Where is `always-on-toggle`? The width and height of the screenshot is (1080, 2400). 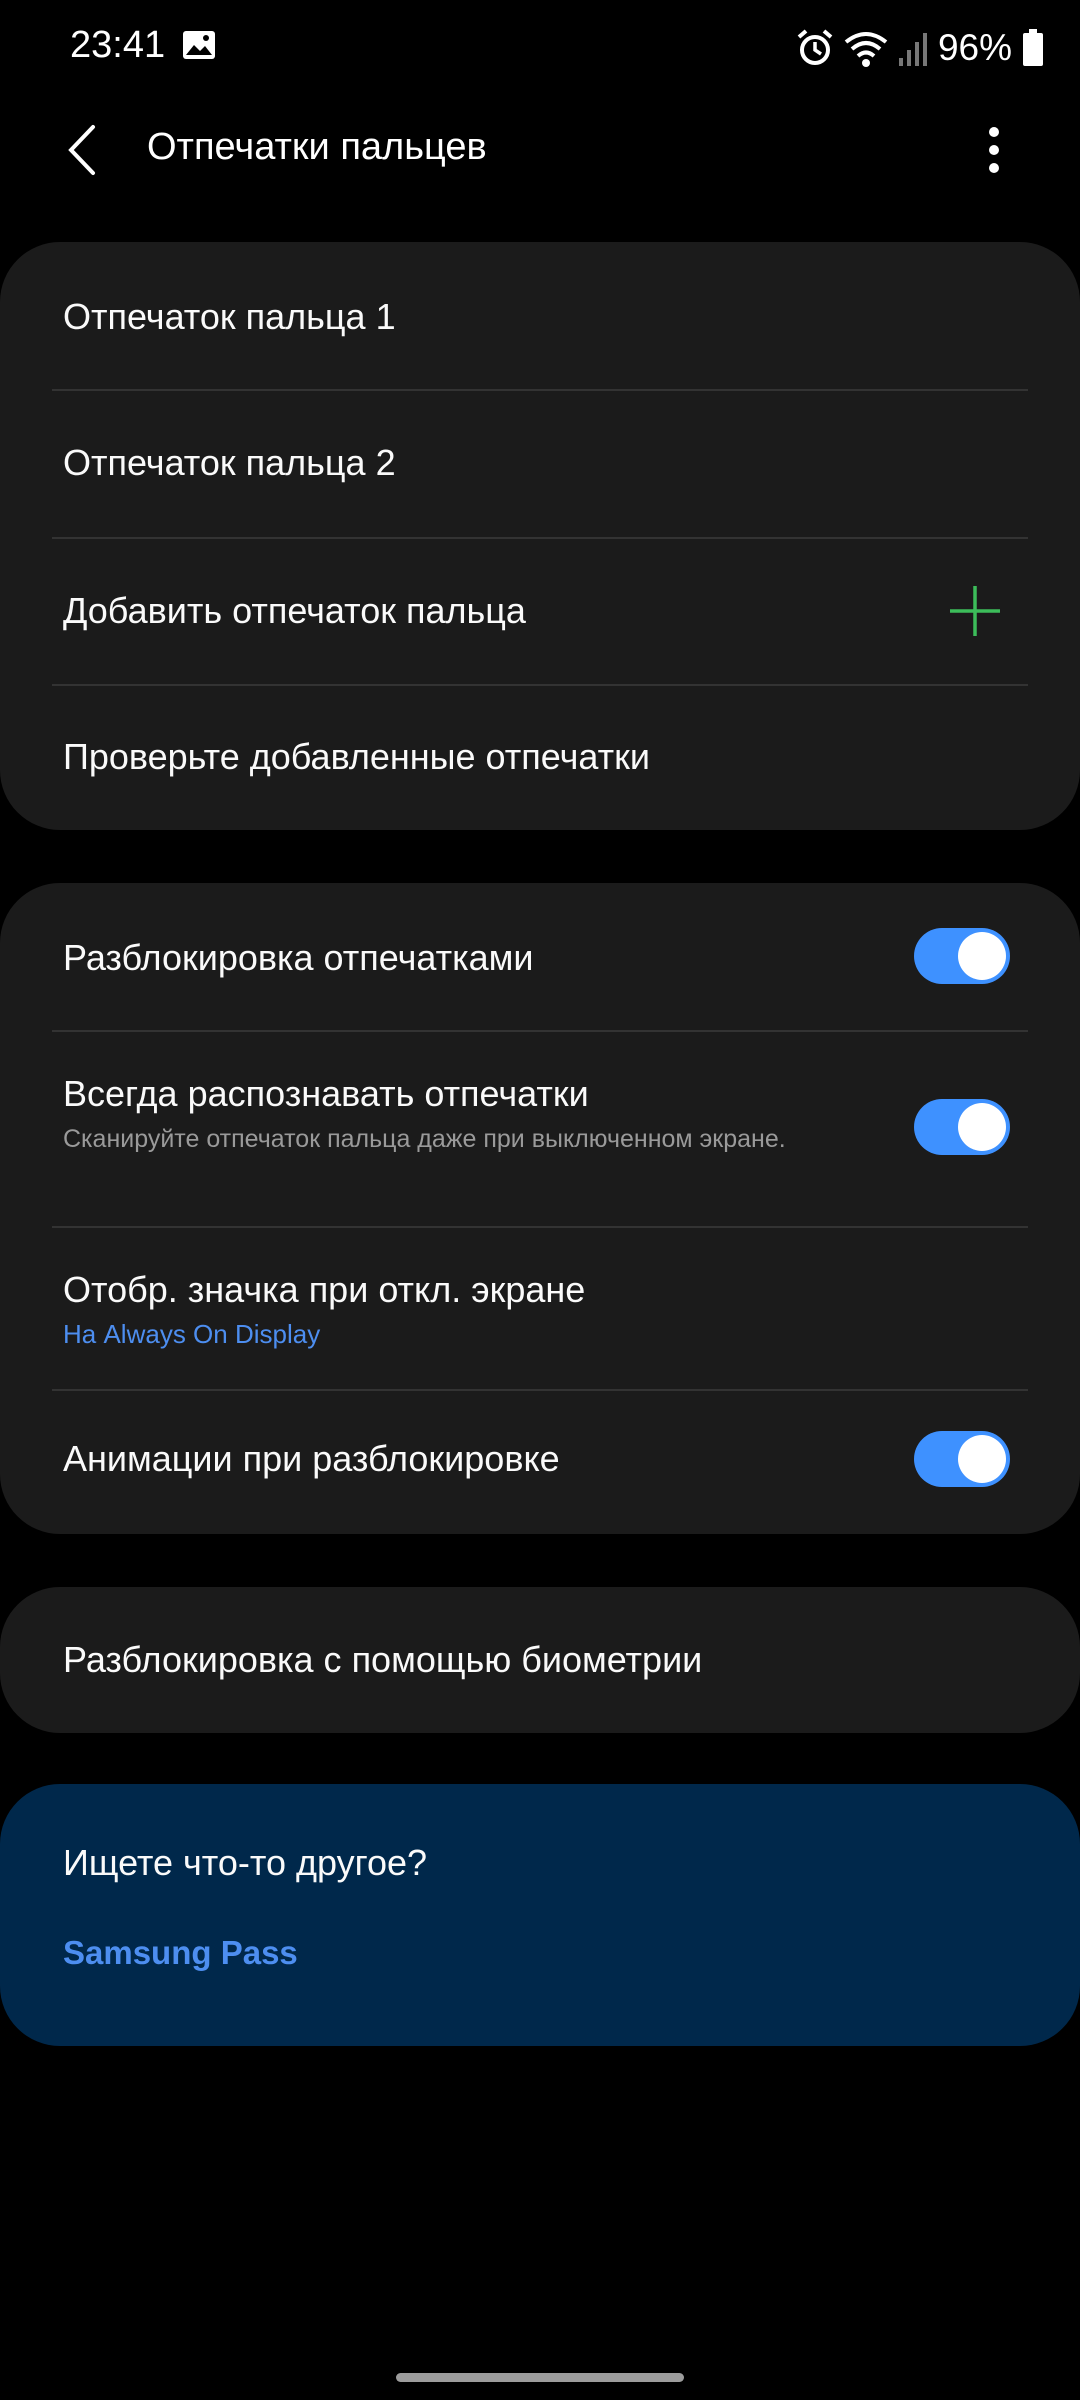 always-on-toggle is located at coordinates (962, 1127).